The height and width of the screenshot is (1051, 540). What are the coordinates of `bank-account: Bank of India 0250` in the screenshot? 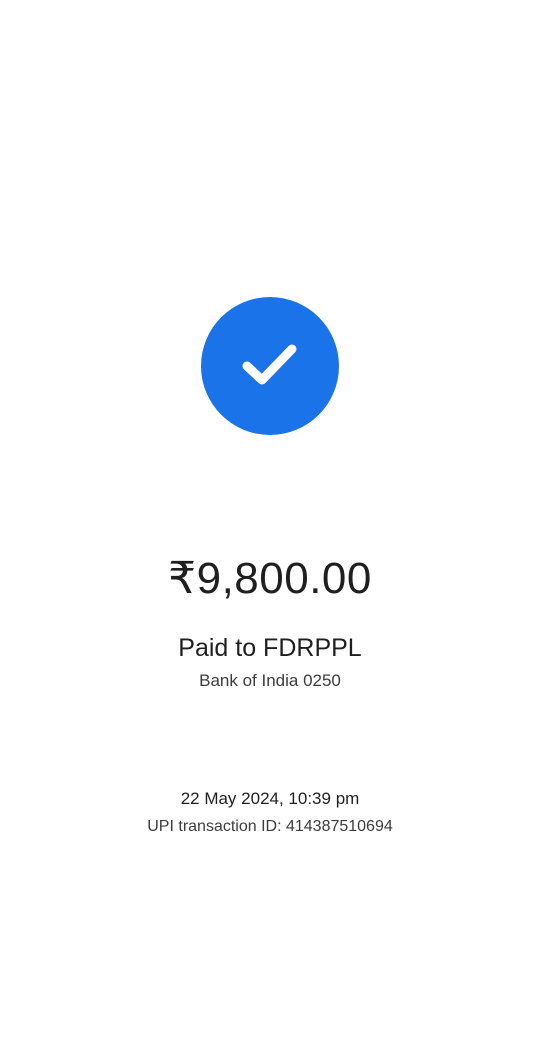 It's located at (270, 680).